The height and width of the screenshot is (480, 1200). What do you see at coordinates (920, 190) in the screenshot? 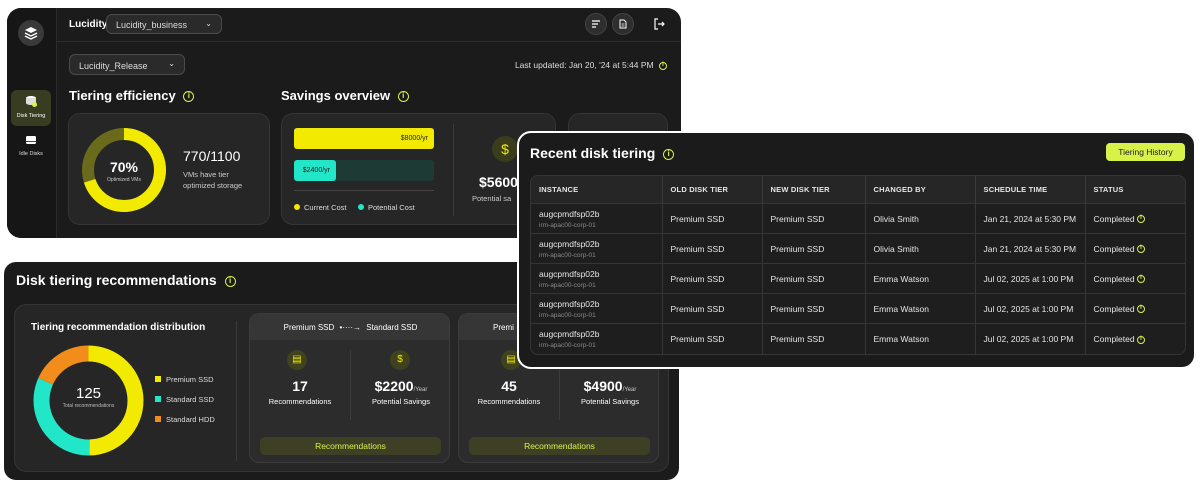
I see `column-header: CHANGED BY` at bounding box center [920, 190].